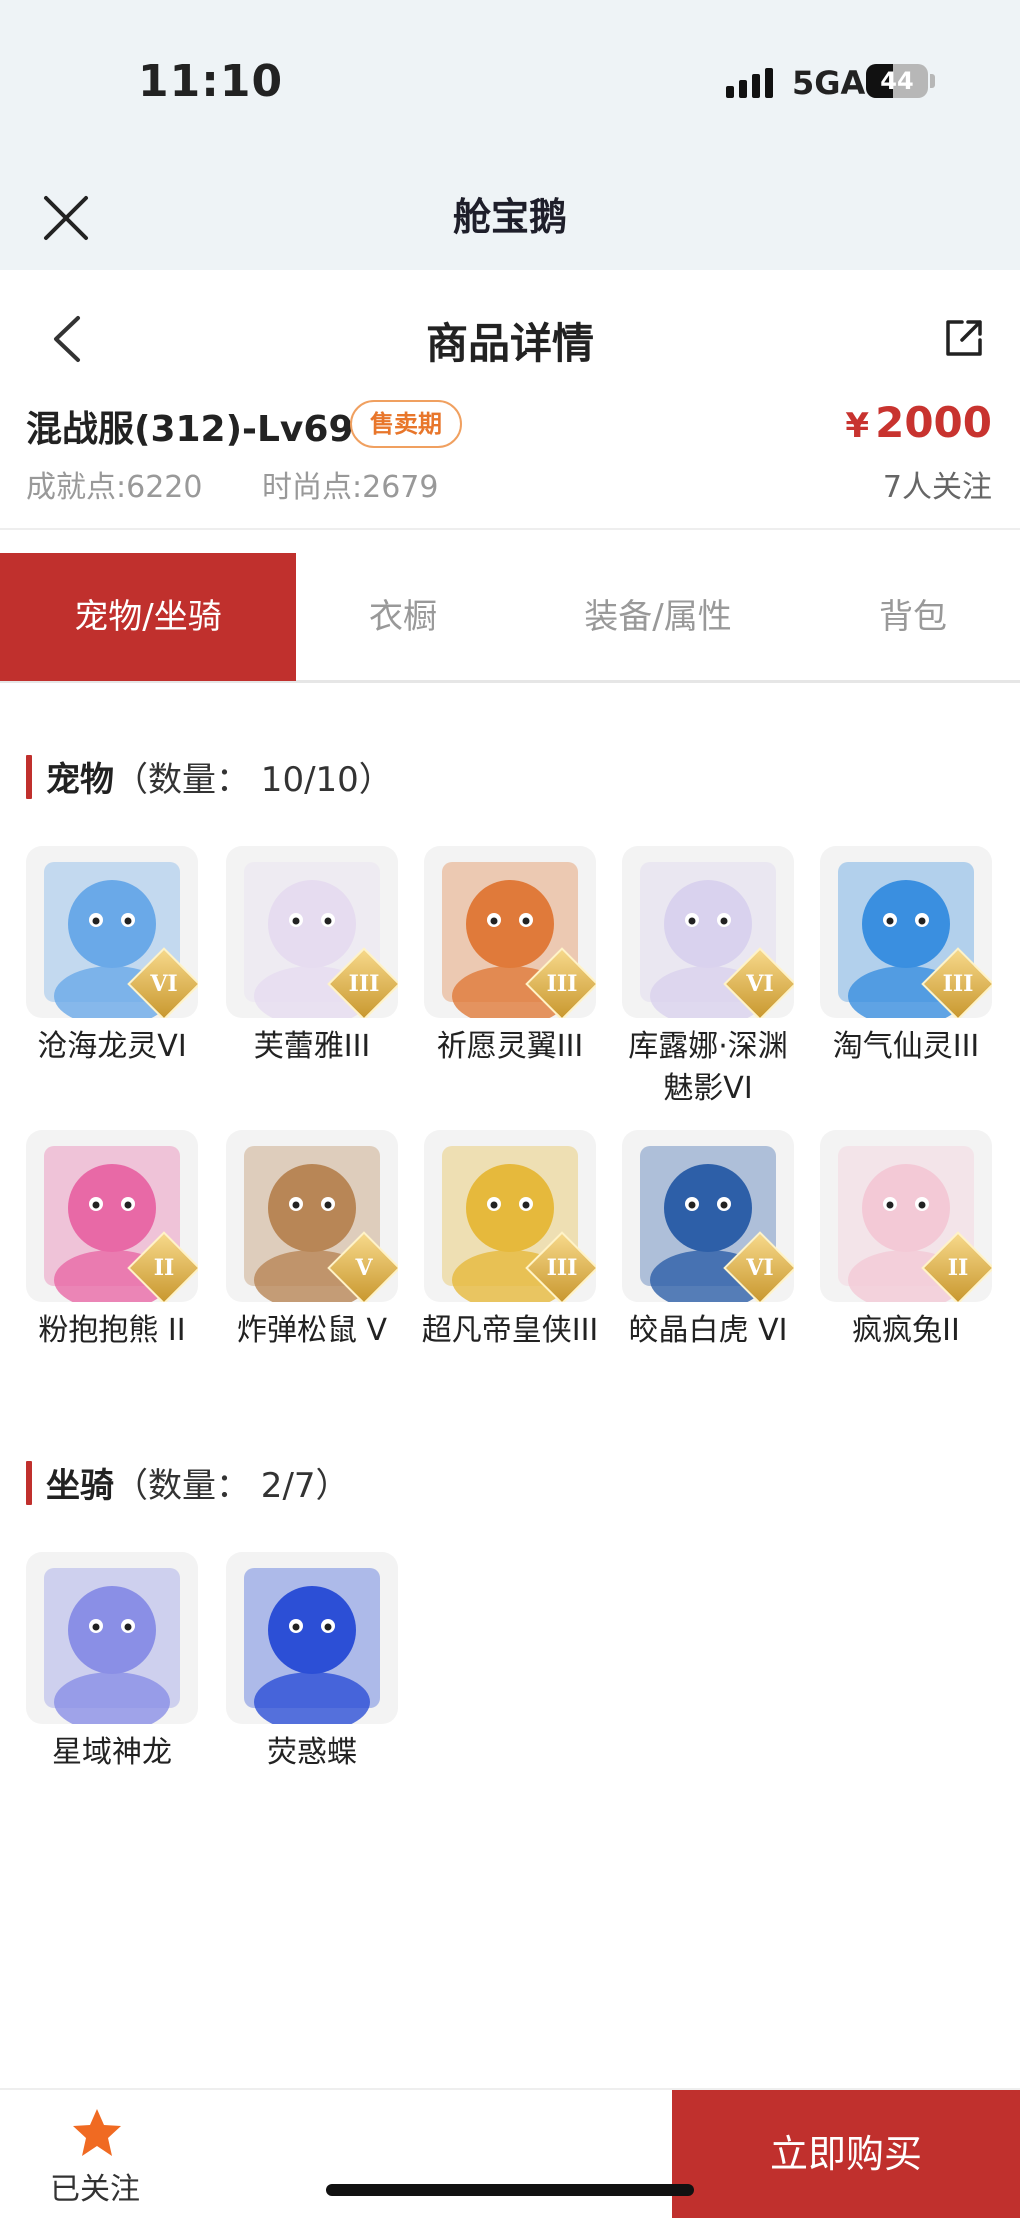 The height and width of the screenshot is (2218, 1020). I want to click on mini-program-title: 舱宝鹅, so click(509, 217).